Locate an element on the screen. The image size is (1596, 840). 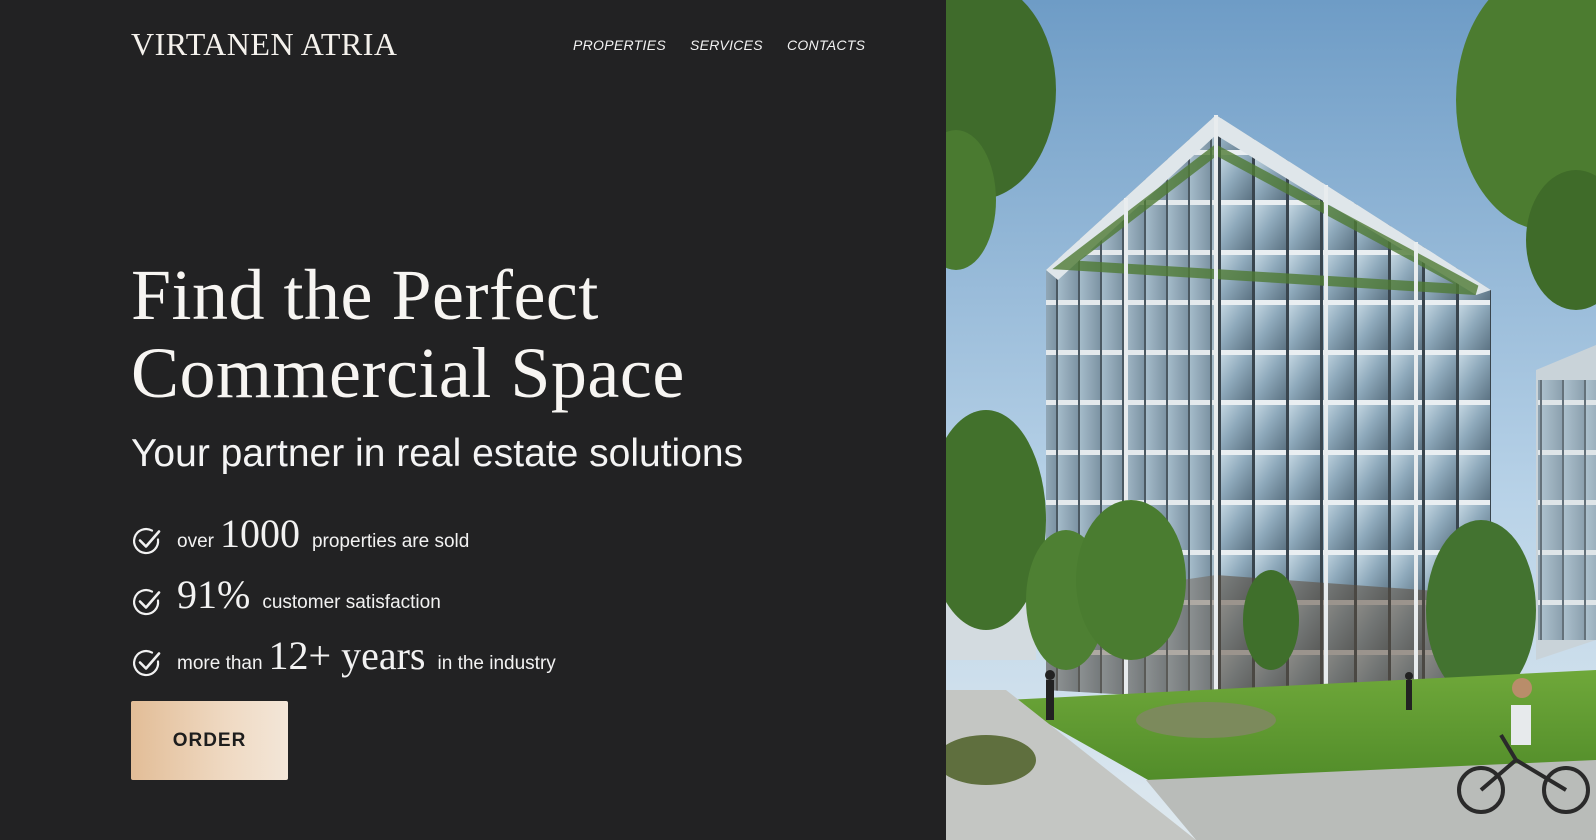
stat-value: 91% is located at coordinates (214, 594).